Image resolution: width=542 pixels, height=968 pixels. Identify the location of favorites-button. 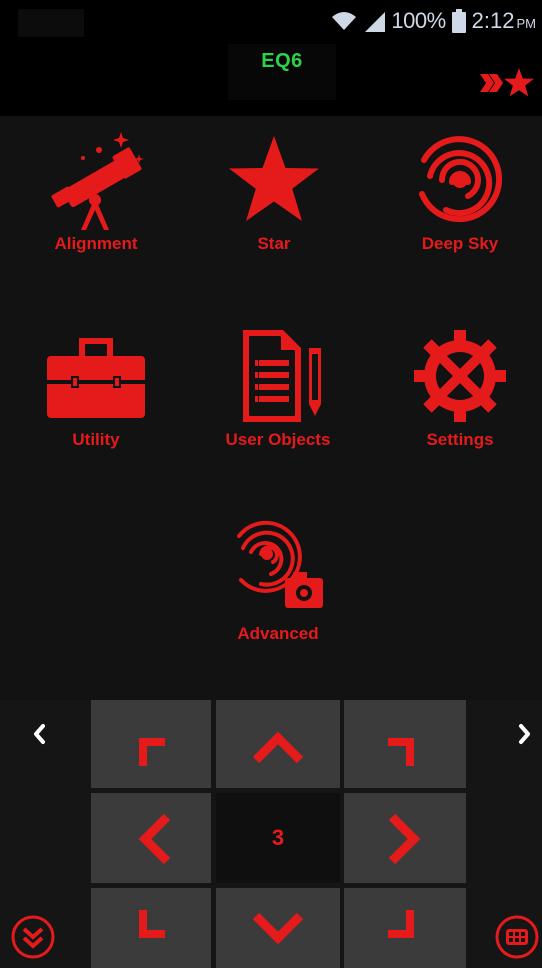
(506, 83).